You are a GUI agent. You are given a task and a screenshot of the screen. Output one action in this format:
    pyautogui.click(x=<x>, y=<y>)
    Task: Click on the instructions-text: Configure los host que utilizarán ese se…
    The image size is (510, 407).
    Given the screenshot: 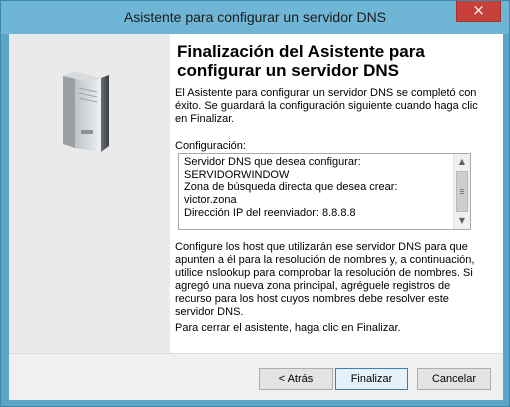 What is the action you would take?
    pyautogui.click(x=331, y=280)
    